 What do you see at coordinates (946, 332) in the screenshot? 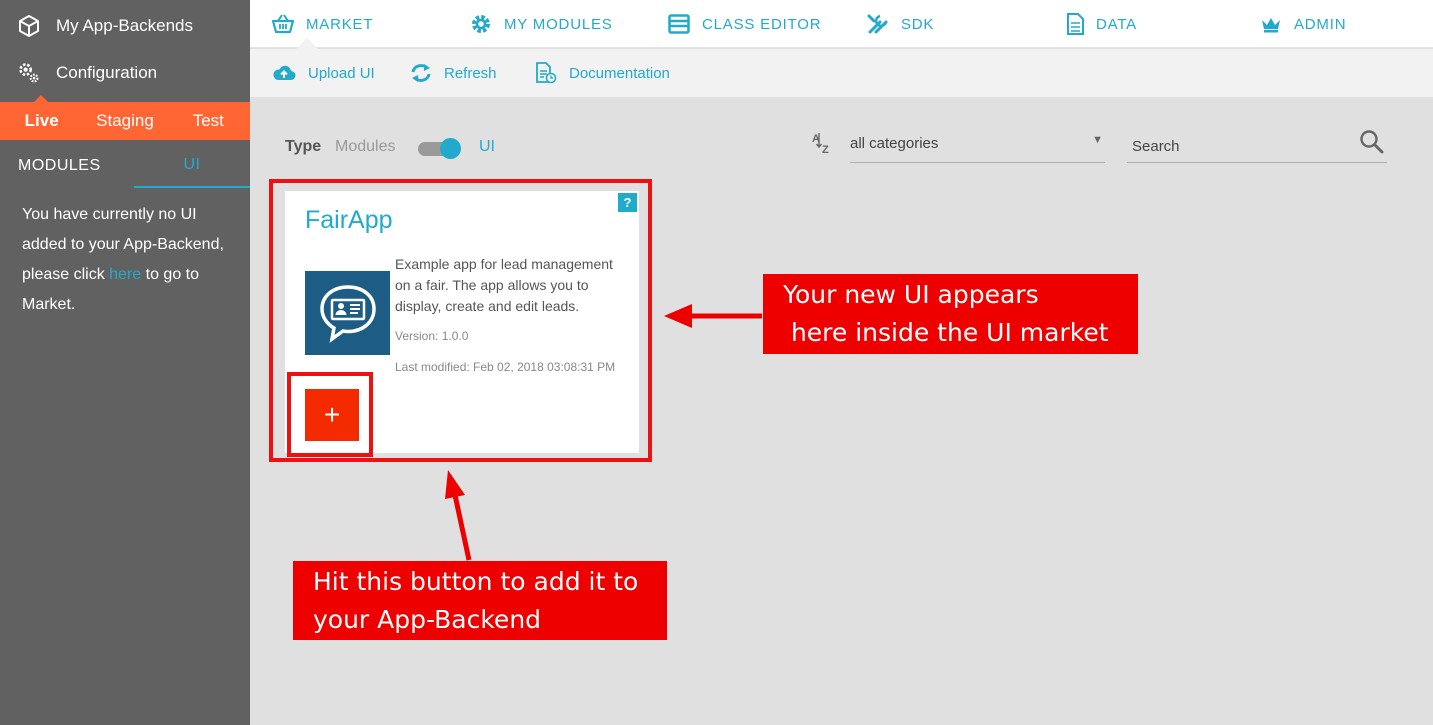
I see `callout1-line2: here inside the UI market` at bounding box center [946, 332].